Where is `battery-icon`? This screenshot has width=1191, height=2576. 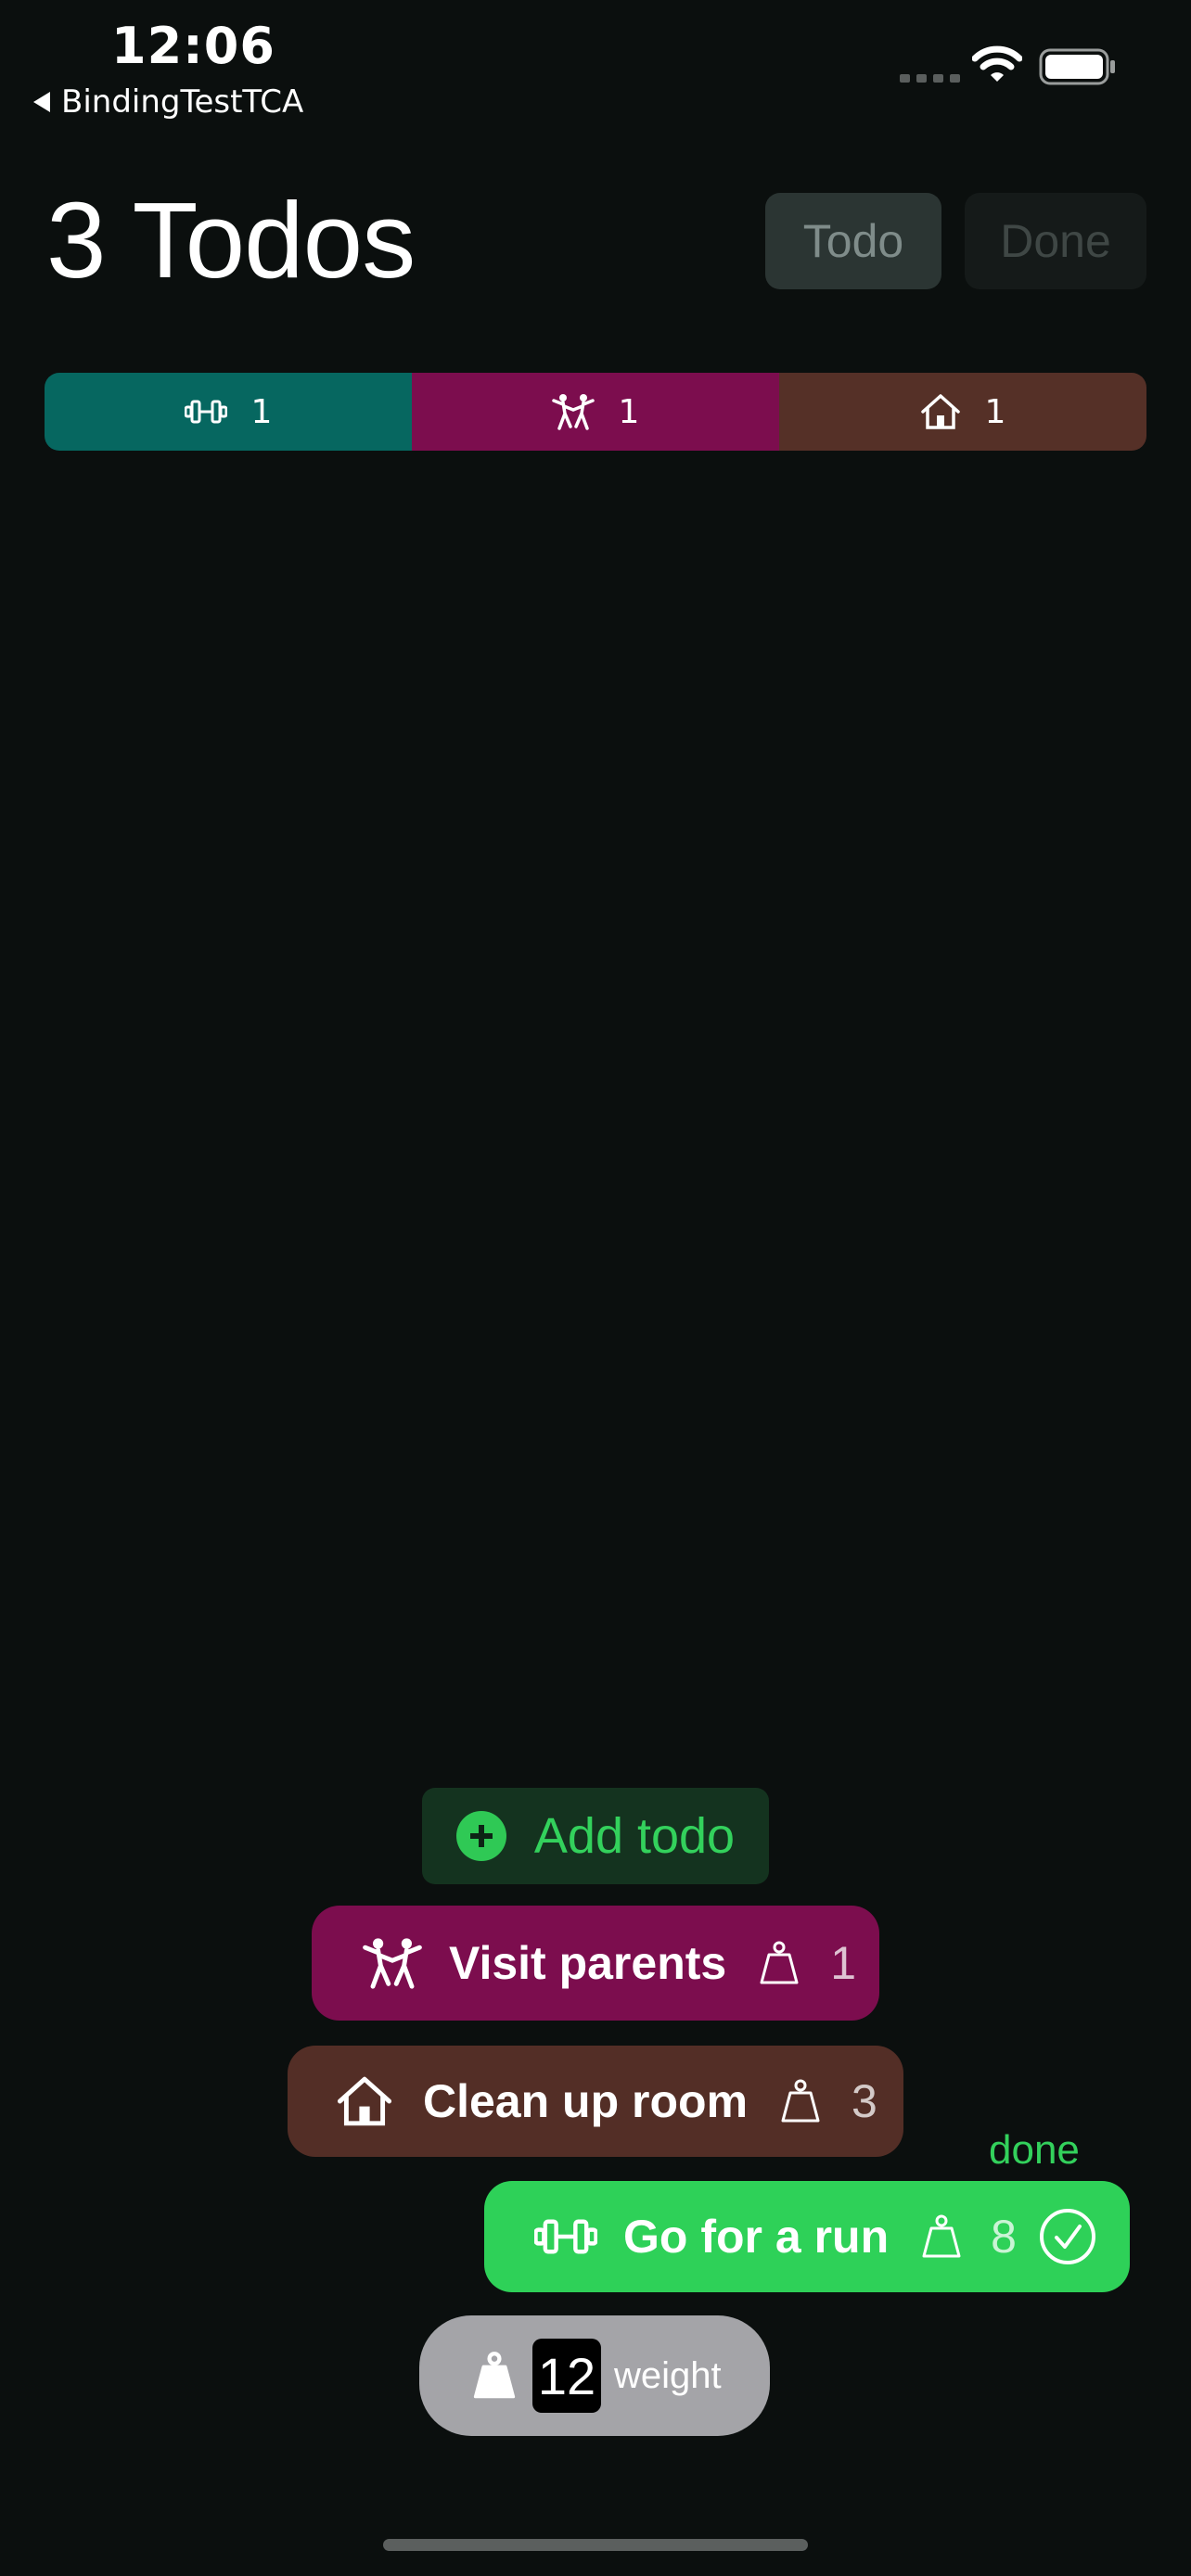 battery-icon is located at coordinates (1077, 66).